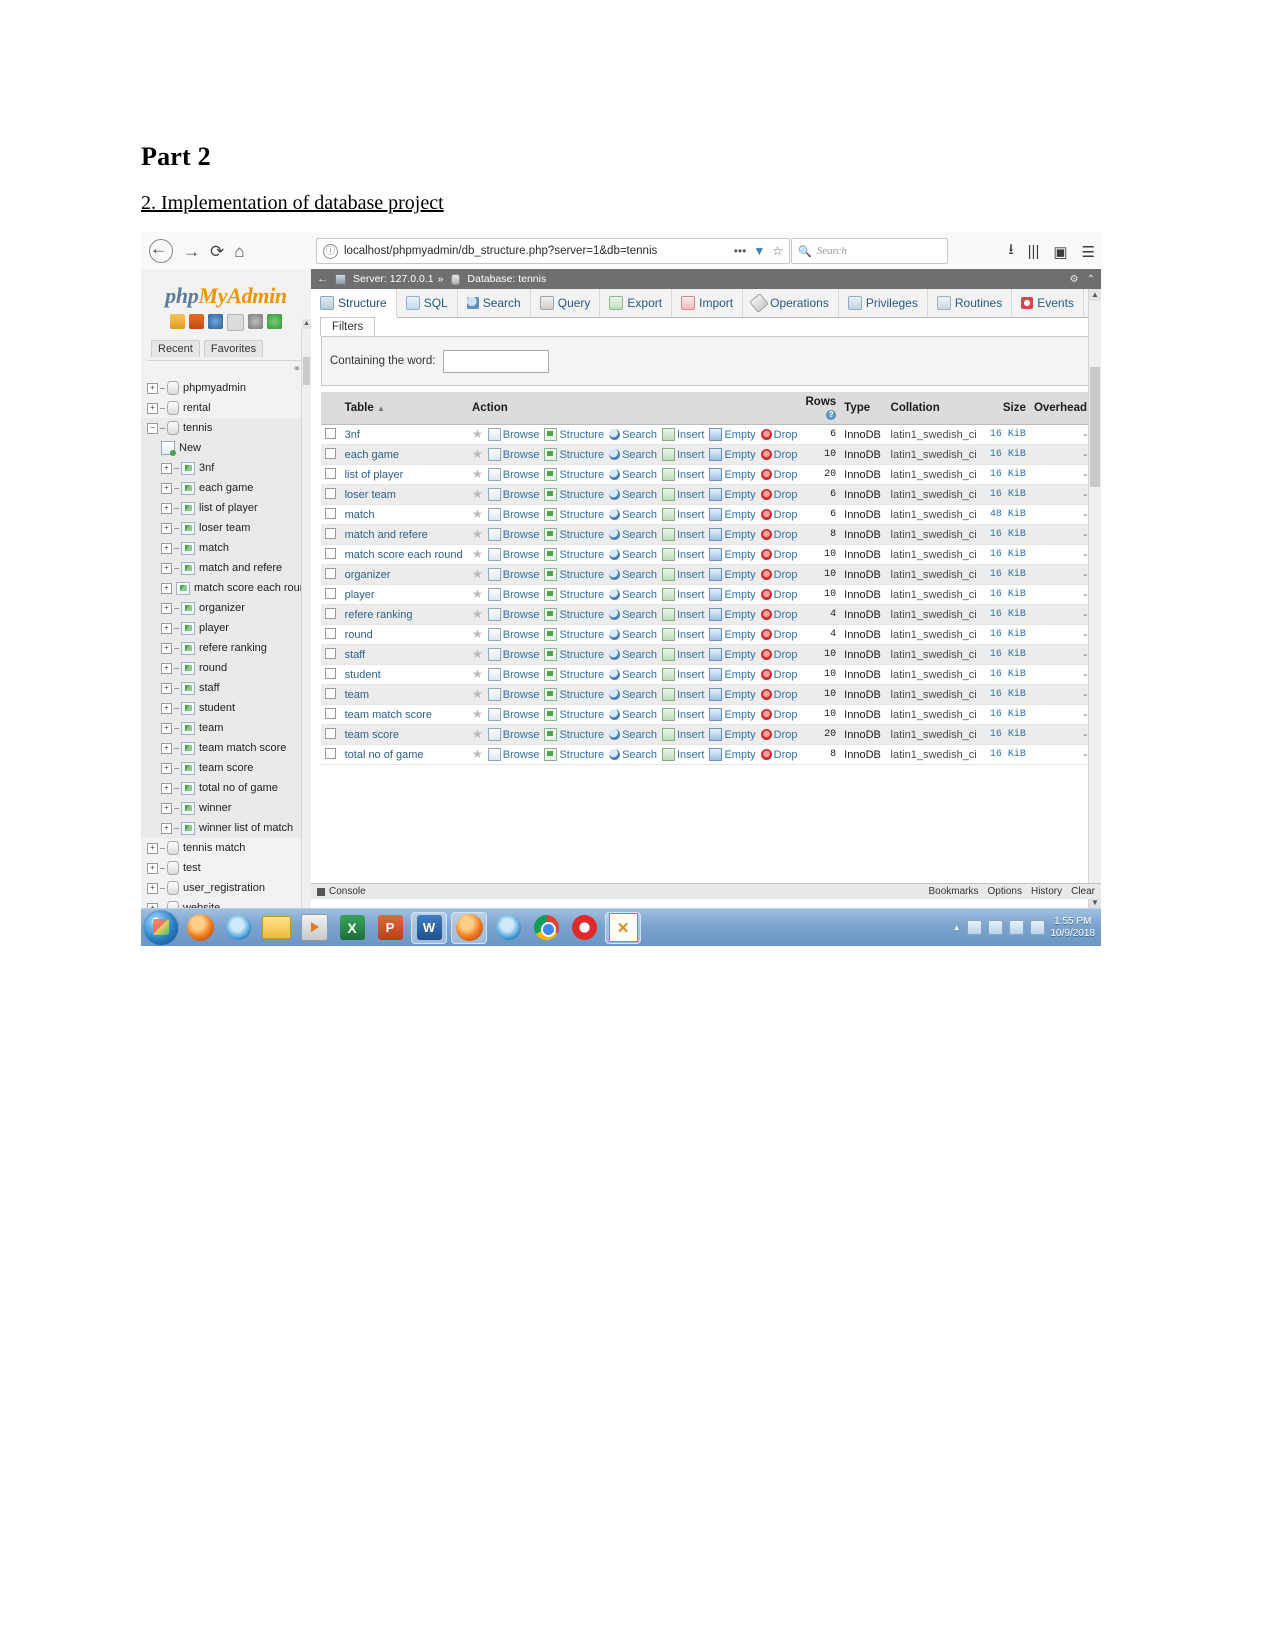  I want to click on tree-item-phpmyadmin: + phpmyadmin, so click(226, 388).